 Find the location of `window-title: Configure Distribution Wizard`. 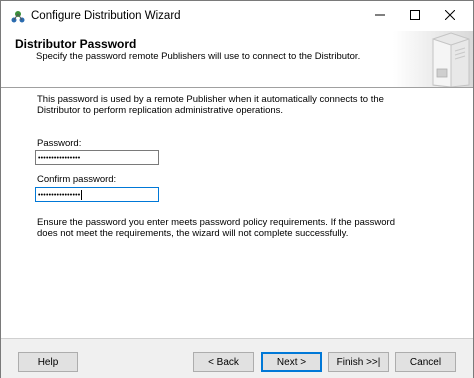

window-title: Configure Distribution Wizard is located at coordinates (106, 16).